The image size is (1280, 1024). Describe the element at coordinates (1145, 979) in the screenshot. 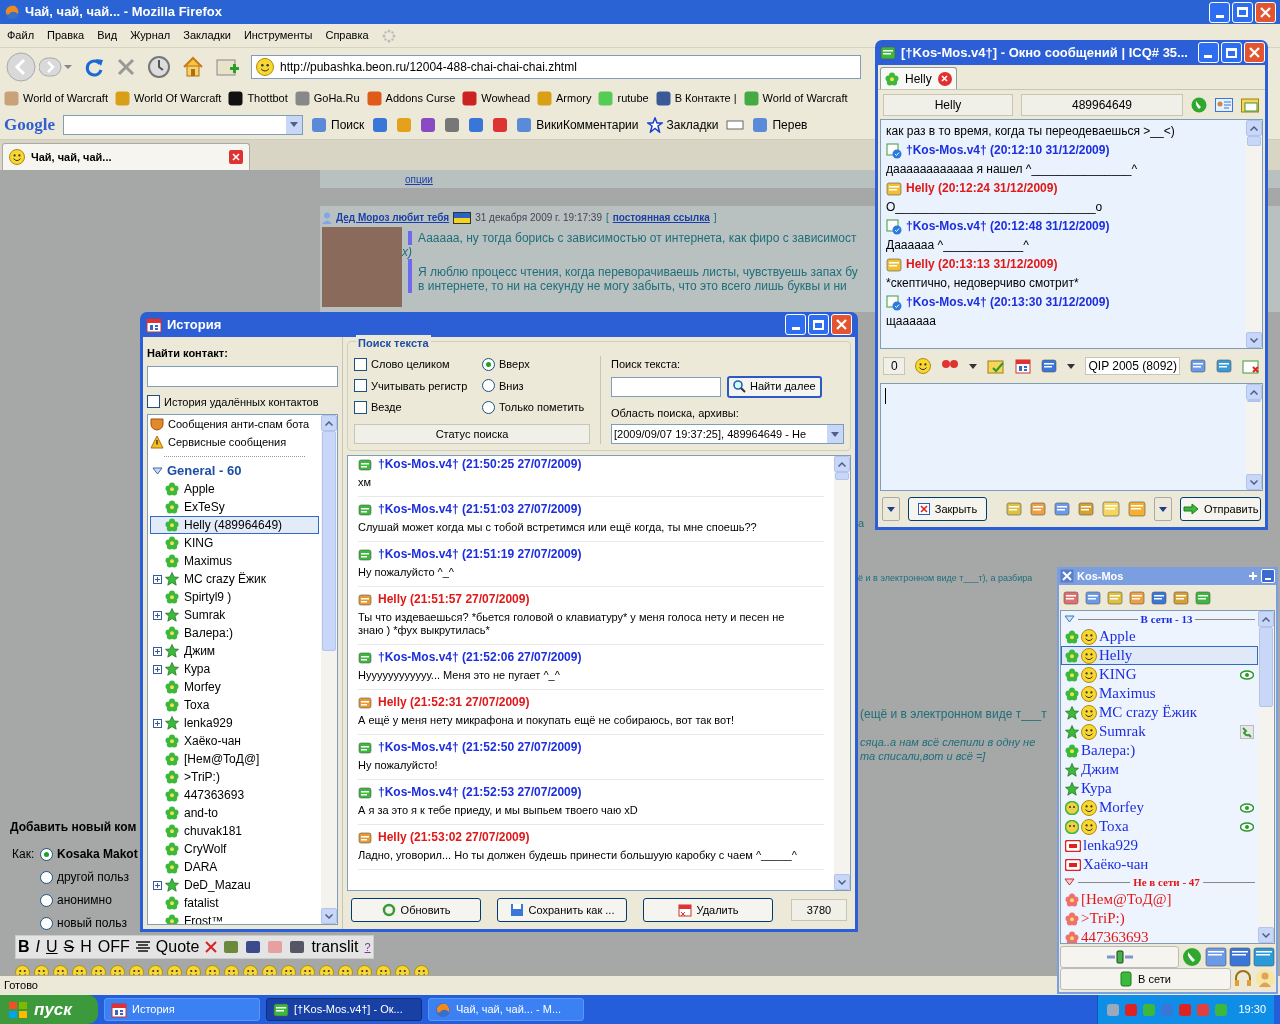

I see `status-button: В сети` at that location.